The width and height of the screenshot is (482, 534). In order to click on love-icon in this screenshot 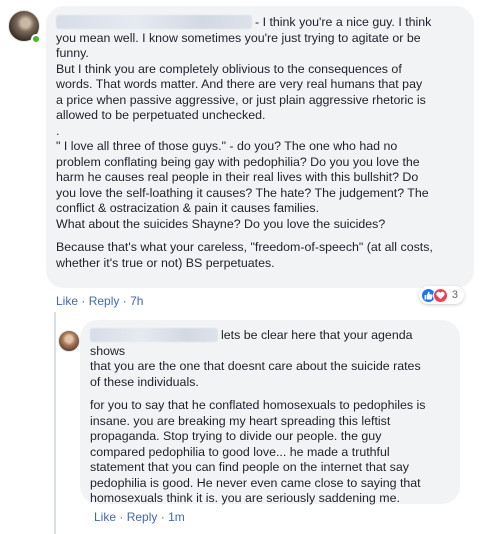, I will do `click(440, 295)`.